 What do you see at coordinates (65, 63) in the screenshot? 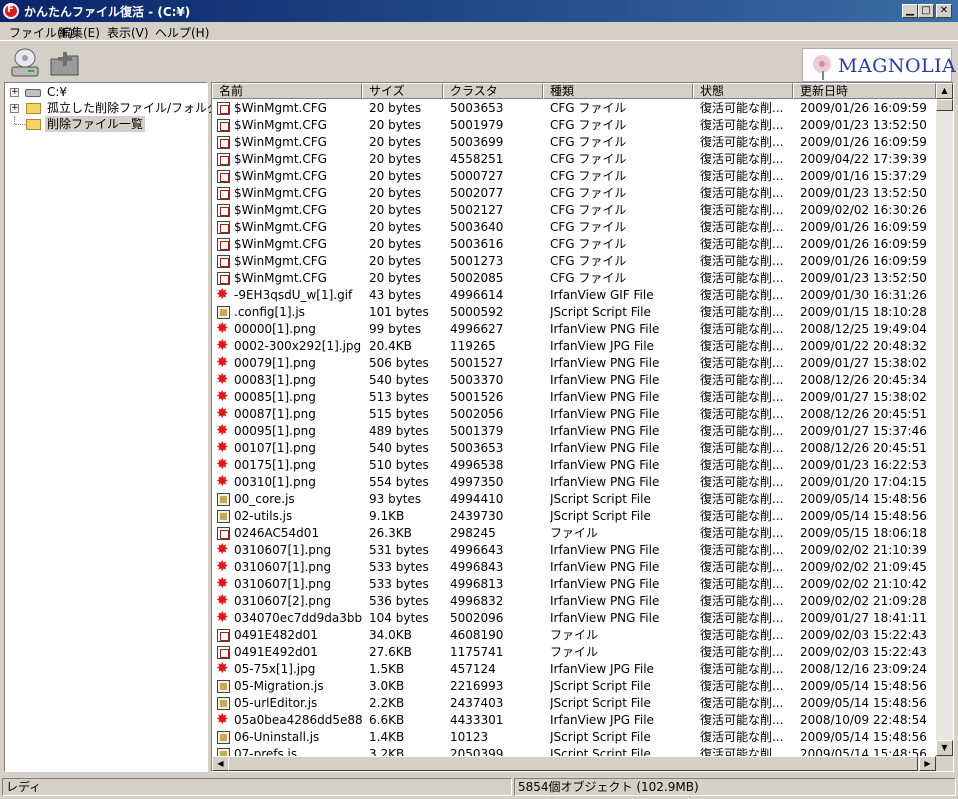
I see `restore-folder-button` at bounding box center [65, 63].